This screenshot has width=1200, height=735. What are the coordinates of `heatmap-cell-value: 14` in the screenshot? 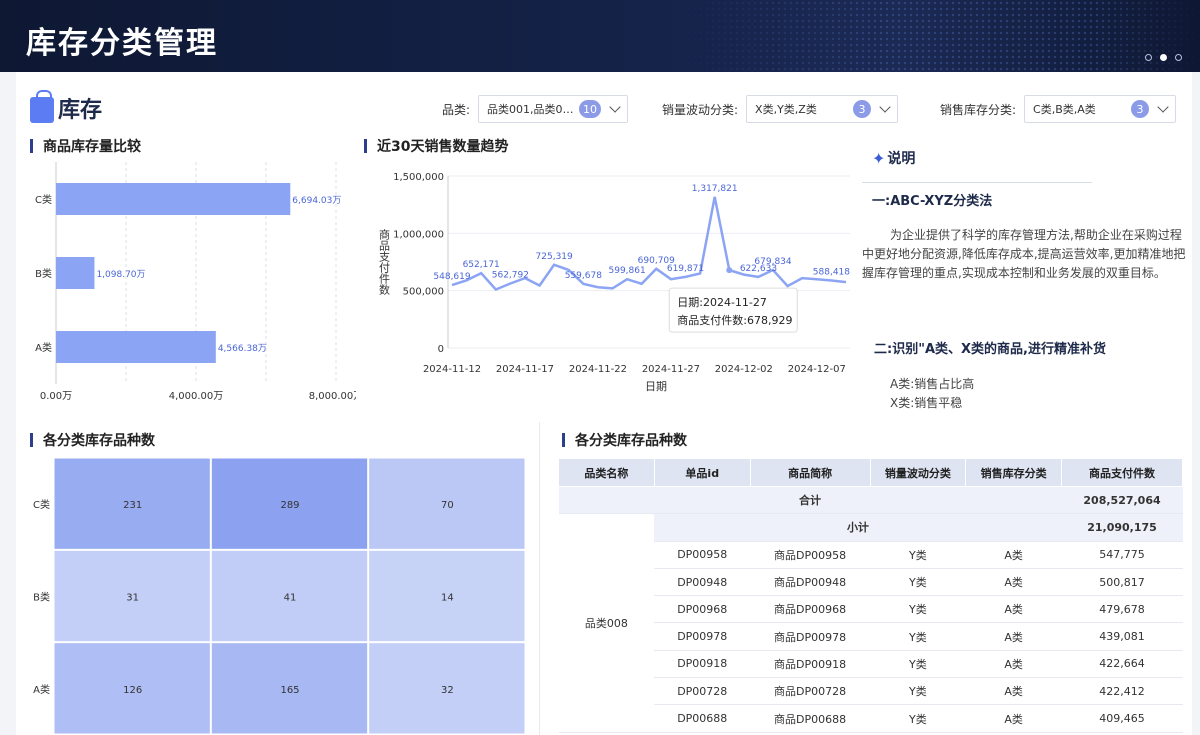 It's located at (447, 598).